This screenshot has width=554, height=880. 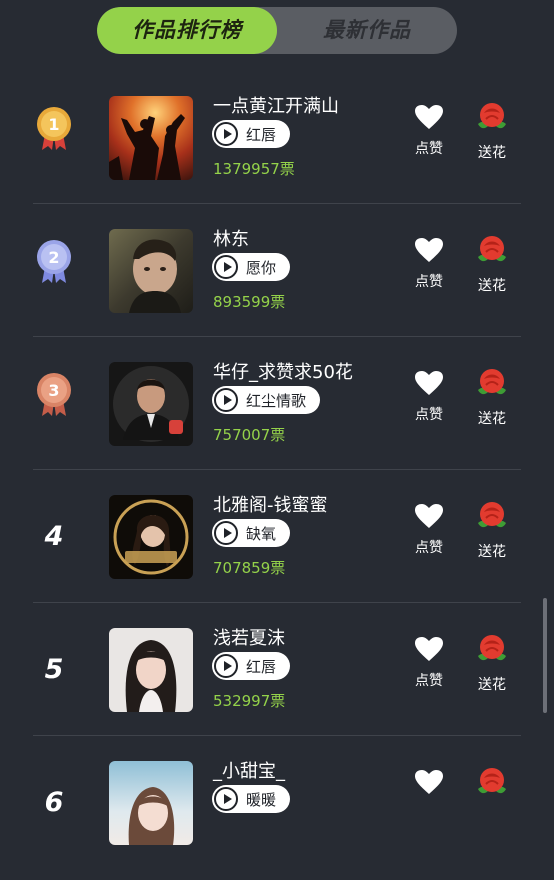 I want to click on rank-number: 4, so click(x=54, y=536).